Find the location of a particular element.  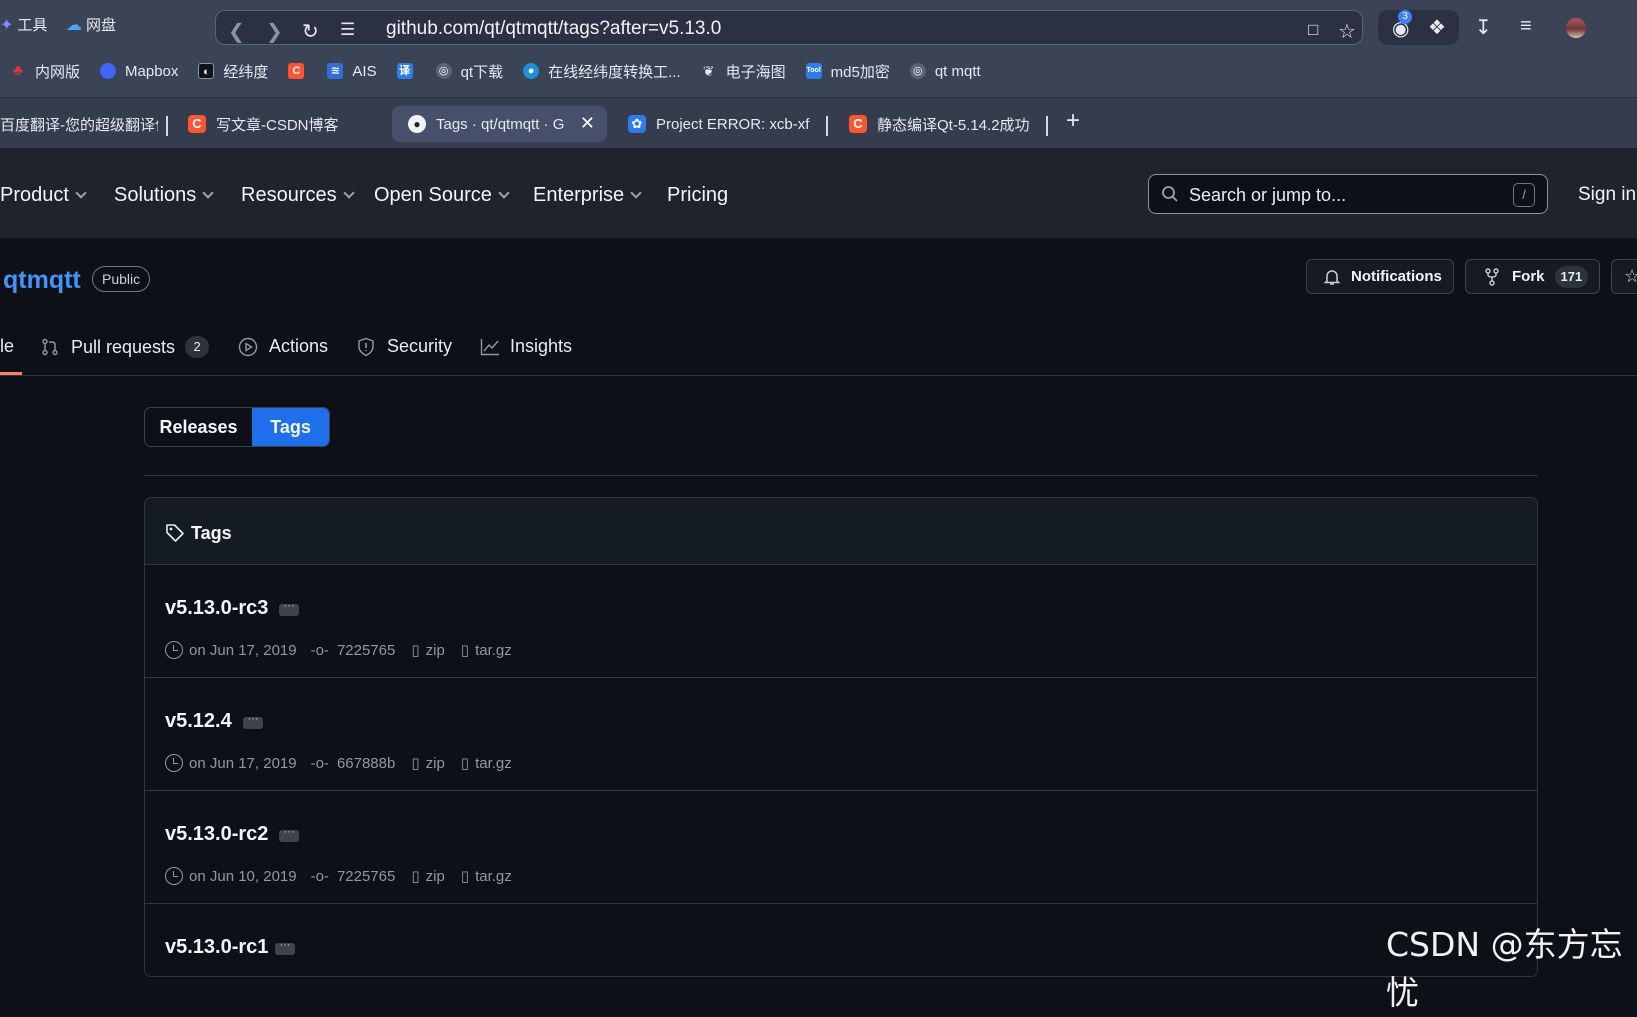

fork-button: Fork 171 is located at coordinates (1532, 276).